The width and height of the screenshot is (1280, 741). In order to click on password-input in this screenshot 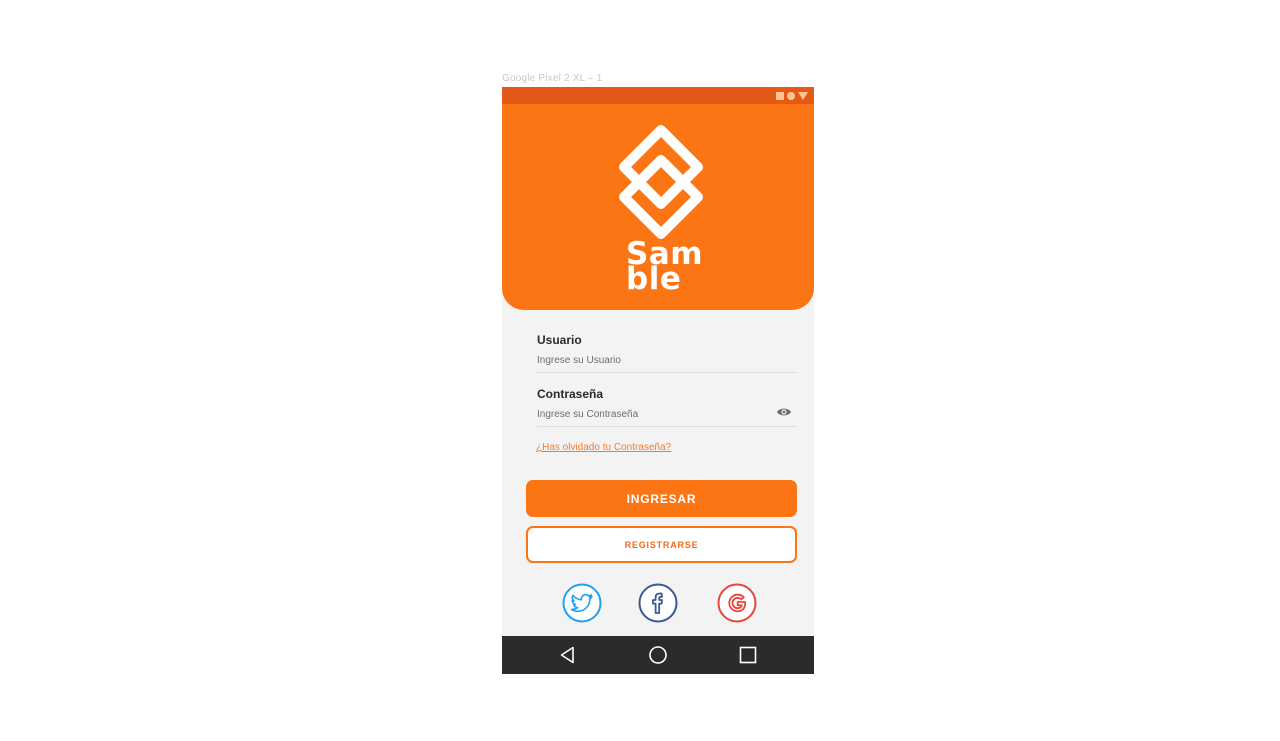, I will do `click(652, 414)`.